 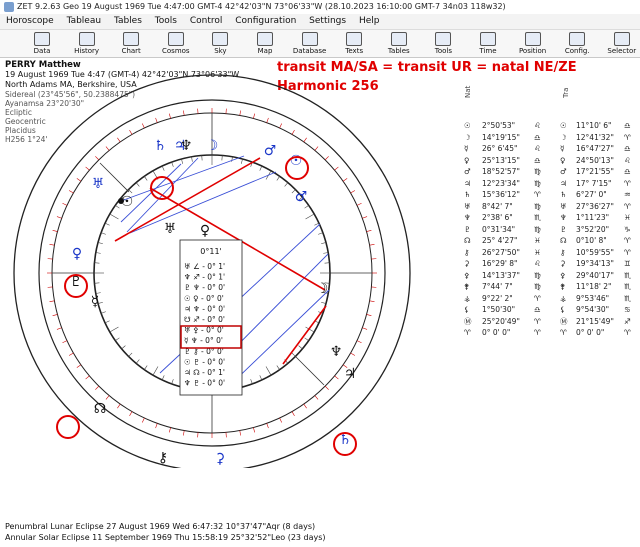 What do you see at coordinates (467, 309) in the screenshot?
I see `natal-glyph: ⚸` at bounding box center [467, 309].